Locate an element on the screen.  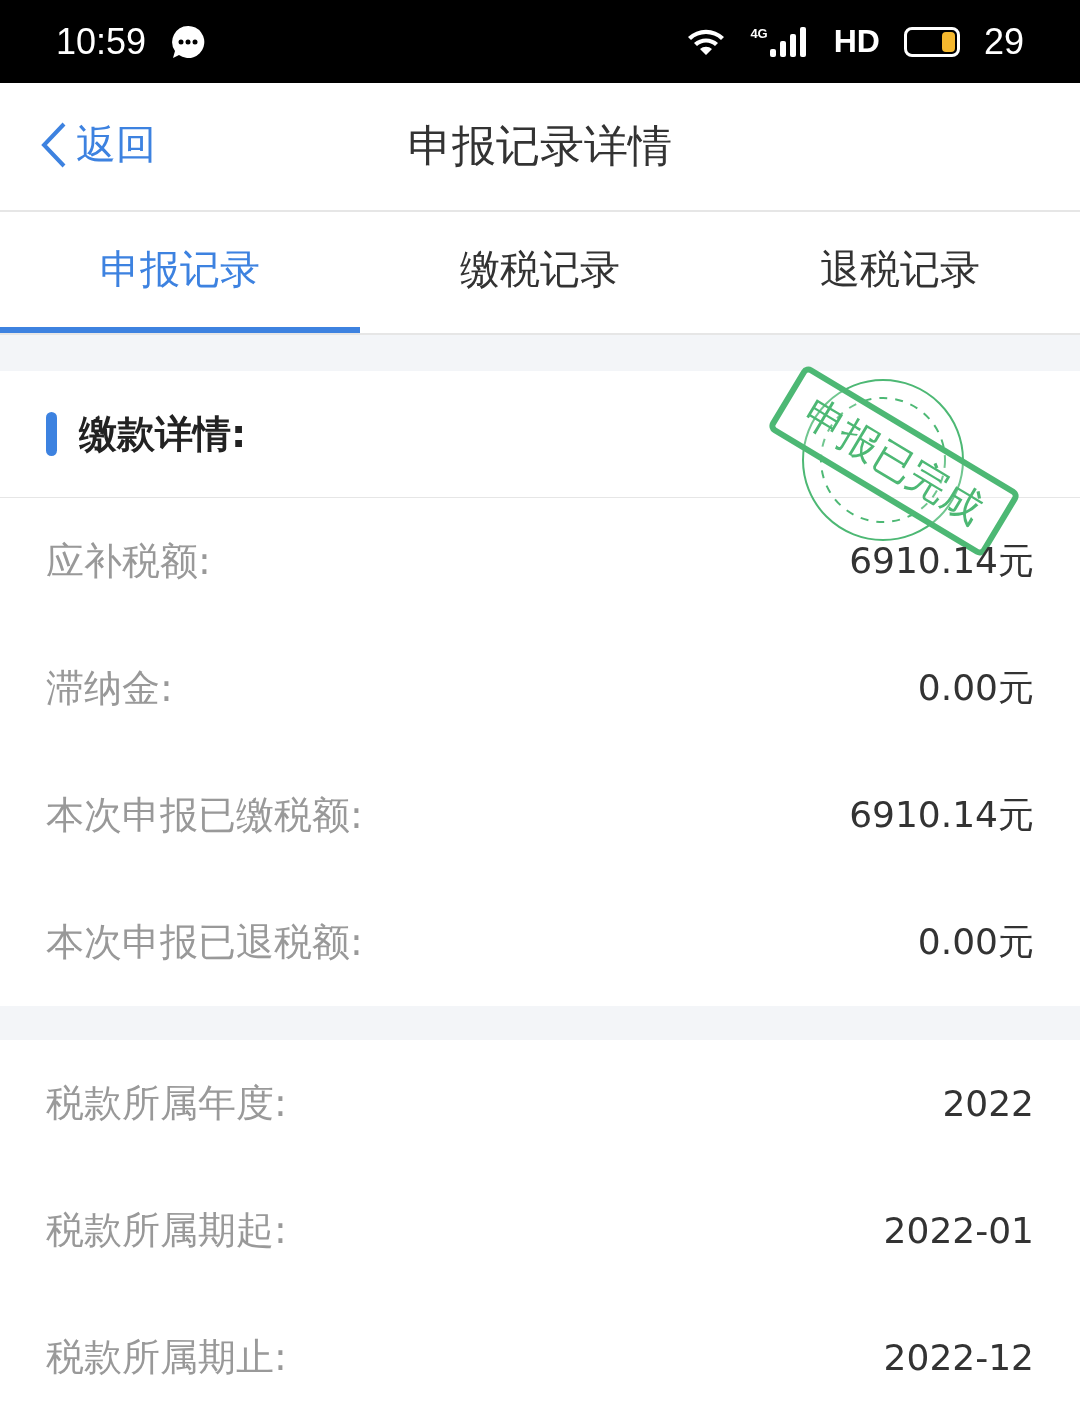
tab: 申报记录 is located at coordinates (180, 272).